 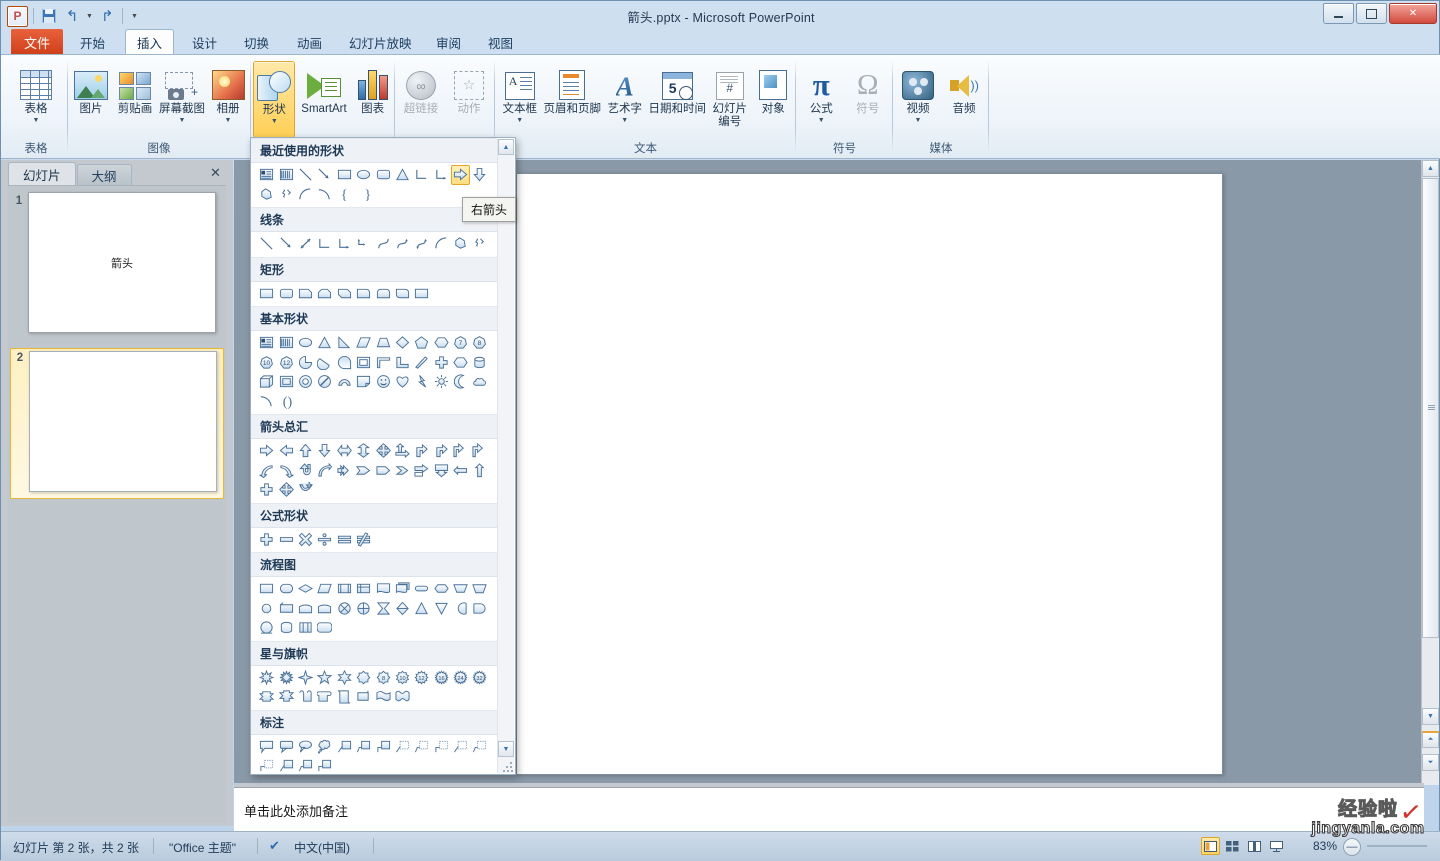 I want to click on gallery-scrollbar: ▲ ▼, so click(x=505, y=456).